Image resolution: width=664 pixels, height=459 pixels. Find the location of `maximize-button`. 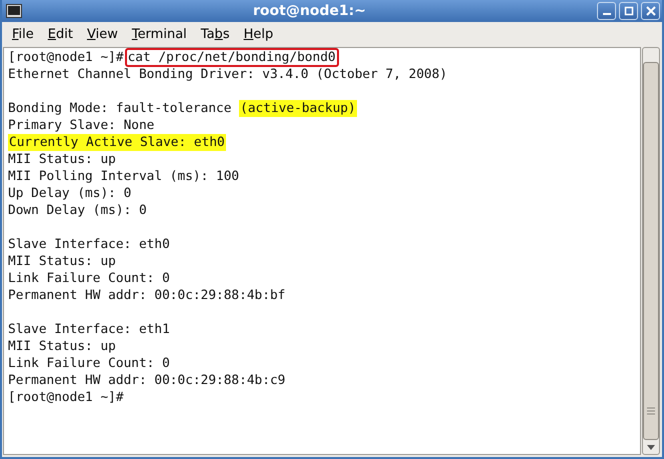

maximize-button is located at coordinates (628, 11).